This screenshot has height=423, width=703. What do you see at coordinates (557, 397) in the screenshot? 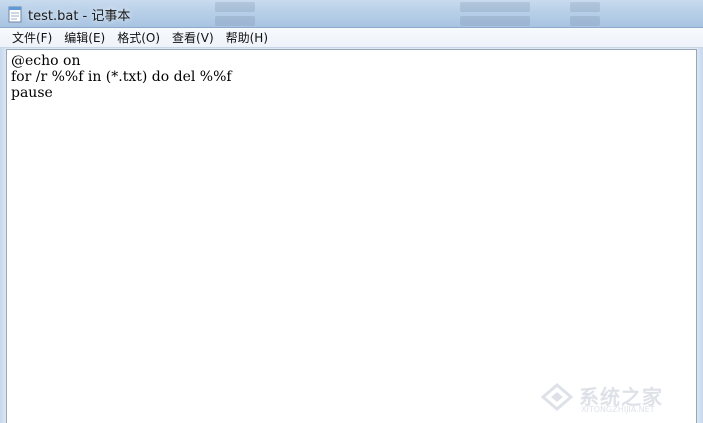
I see `watermark-logo-icon` at bounding box center [557, 397].